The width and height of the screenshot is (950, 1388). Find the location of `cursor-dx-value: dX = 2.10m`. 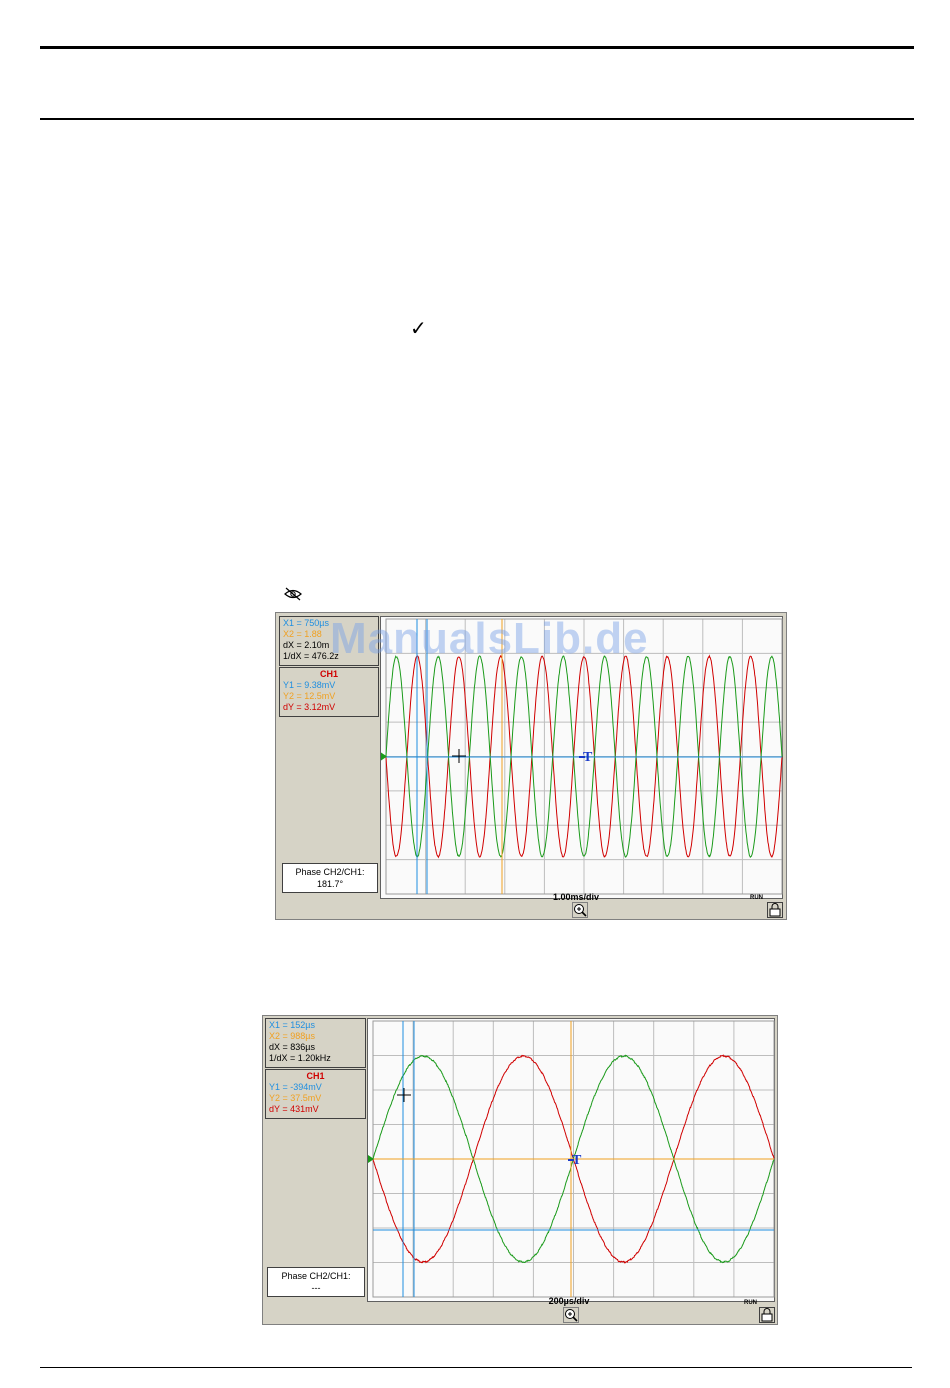

cursor-dx-value: dX = 2.10m is located at coordinates (306, 645).